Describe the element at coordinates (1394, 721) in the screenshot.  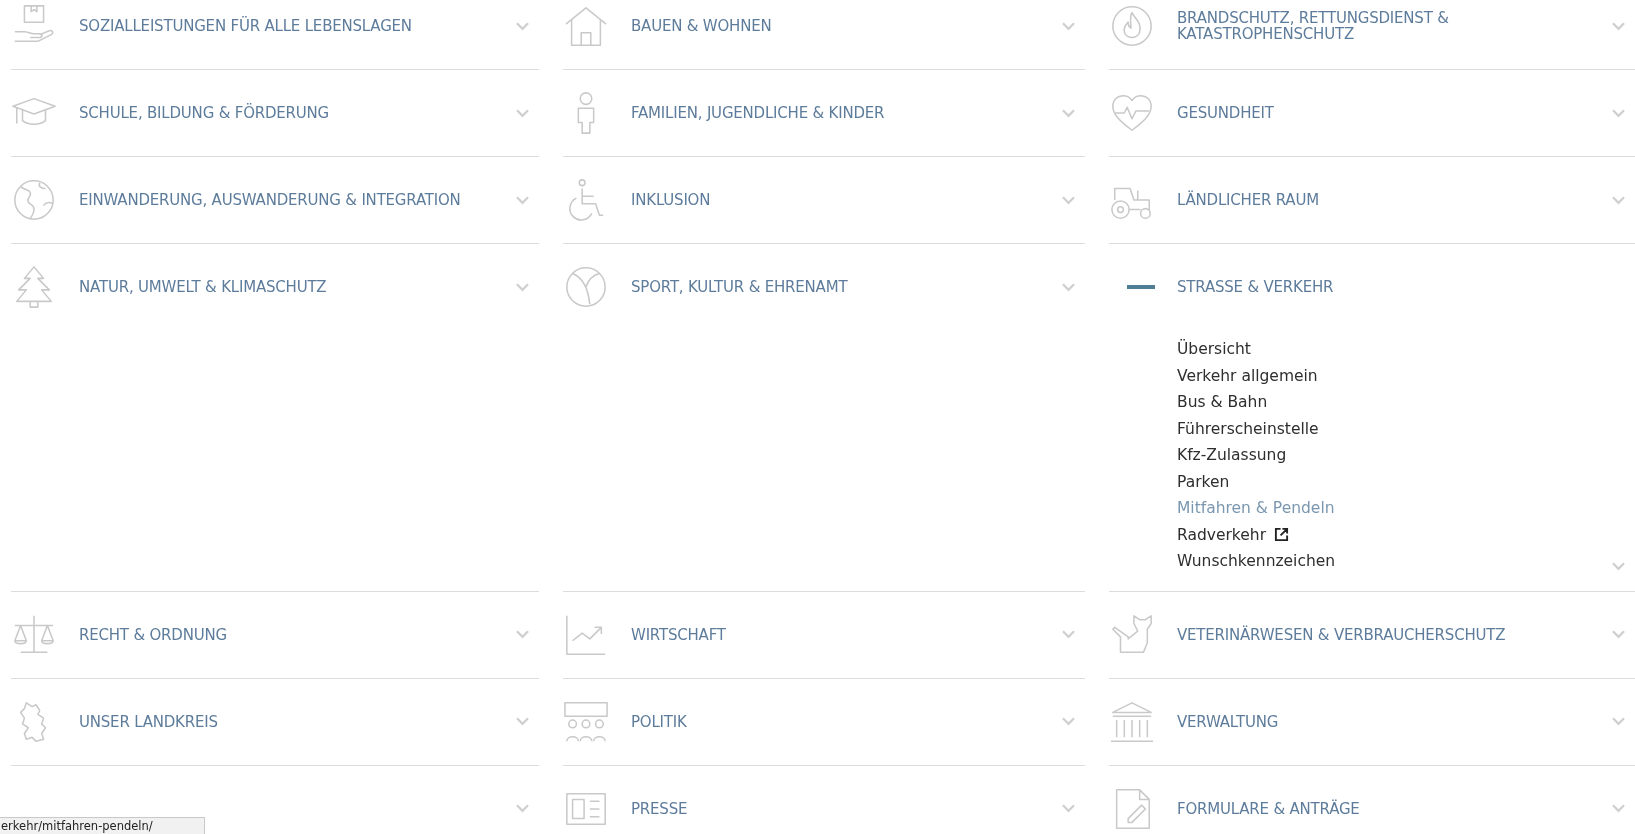
I see `category-link: VERWALTUNG` at that location.